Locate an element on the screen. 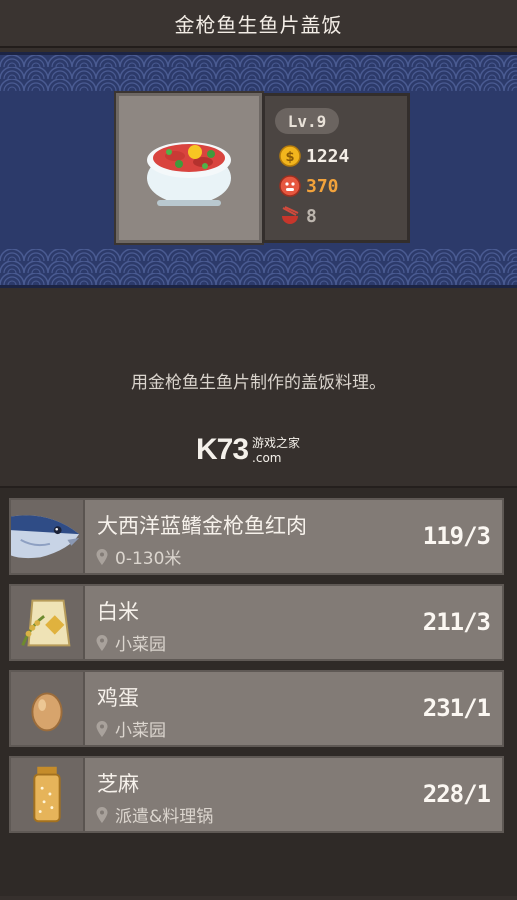 The width and height of the screenshot is (517, 900). watermark-logo: K73 游戏之家 .com is located at coordinates (266, 450).